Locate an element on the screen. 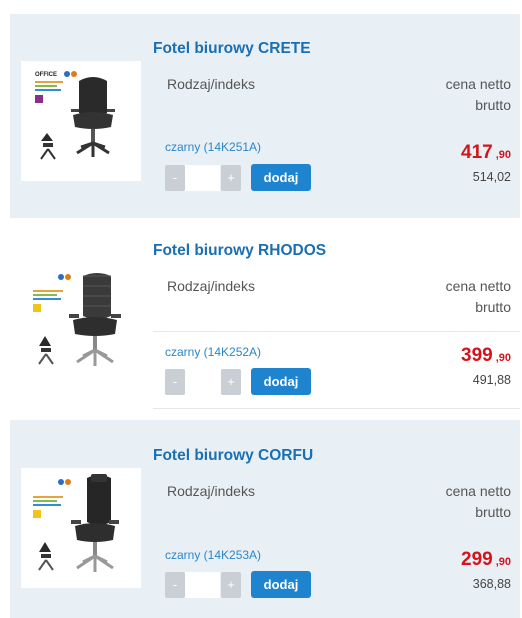 The height and width of the screenshot is (618, 522). net-price: 399,90 is located at coordinates (486, 356).